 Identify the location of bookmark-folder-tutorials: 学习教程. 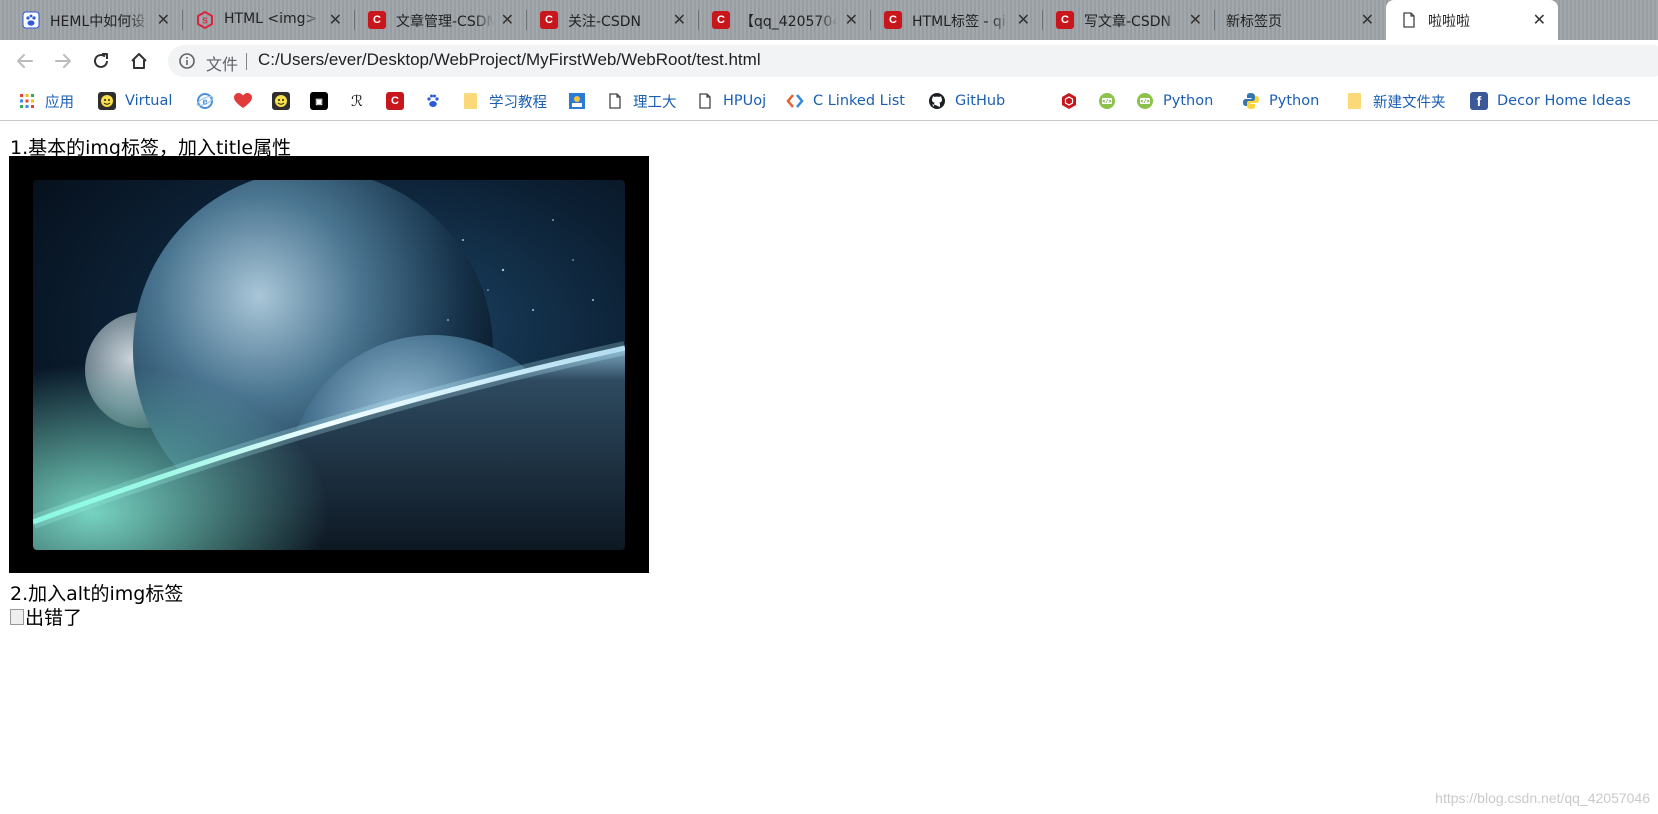
(504, 101).